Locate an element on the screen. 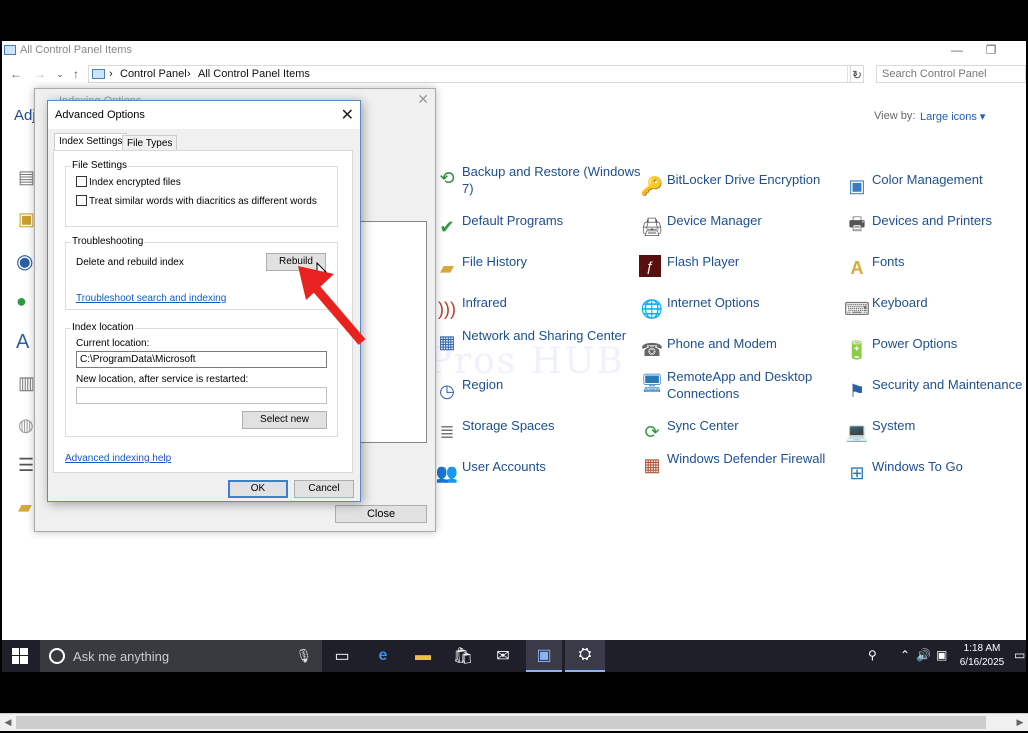  partial-icon: ▣ is located at coordinates (27, 219).